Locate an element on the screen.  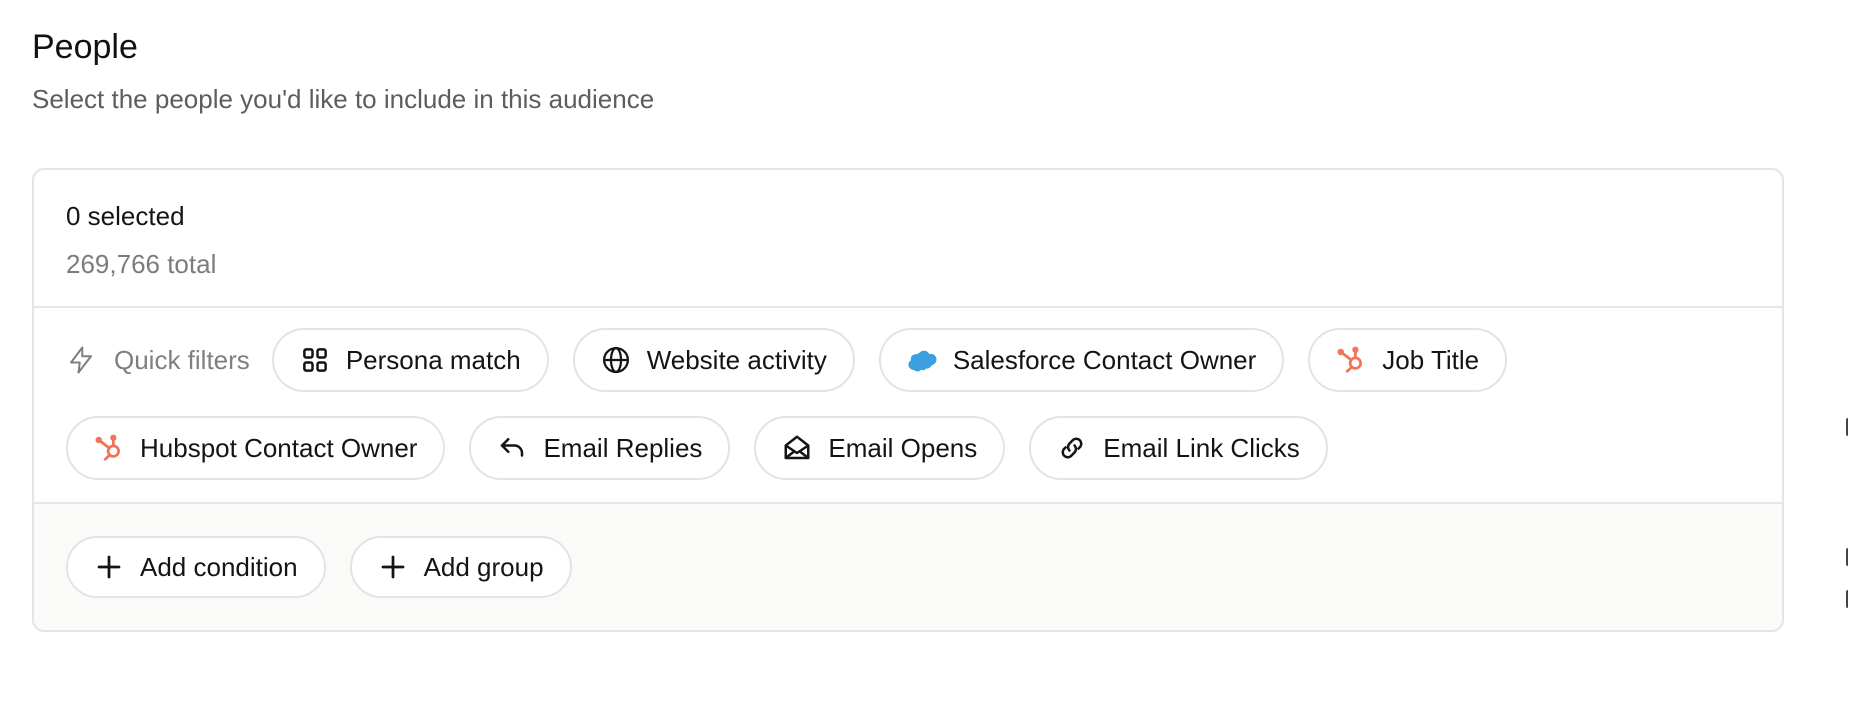
add-condition-button: Add condition is located at coordinates (196, 567).